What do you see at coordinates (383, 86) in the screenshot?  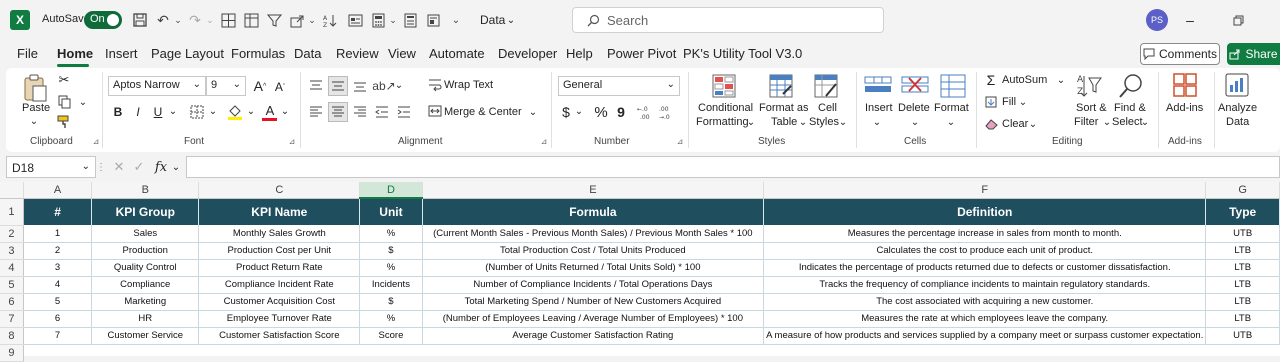 I see `orientation-icon: ab↗` at bounding box center [383, 86].